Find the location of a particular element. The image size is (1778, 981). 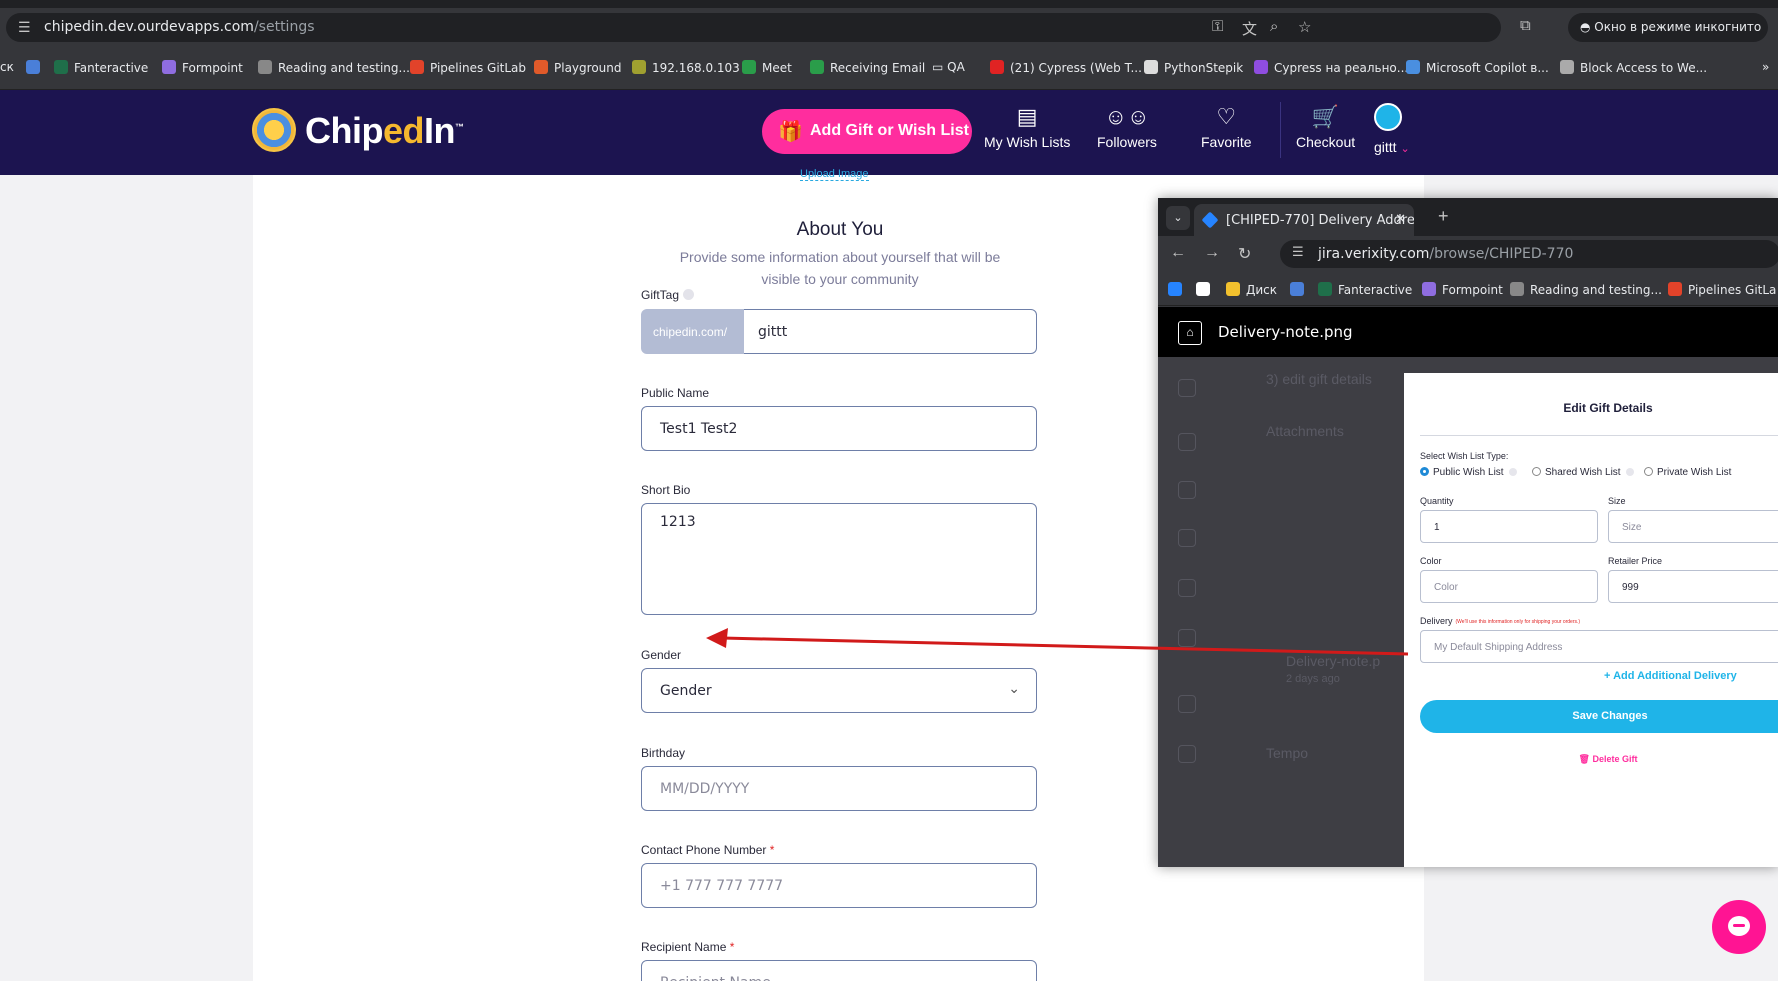

translate-icon: 文 is located at coordinates (1249, 28).